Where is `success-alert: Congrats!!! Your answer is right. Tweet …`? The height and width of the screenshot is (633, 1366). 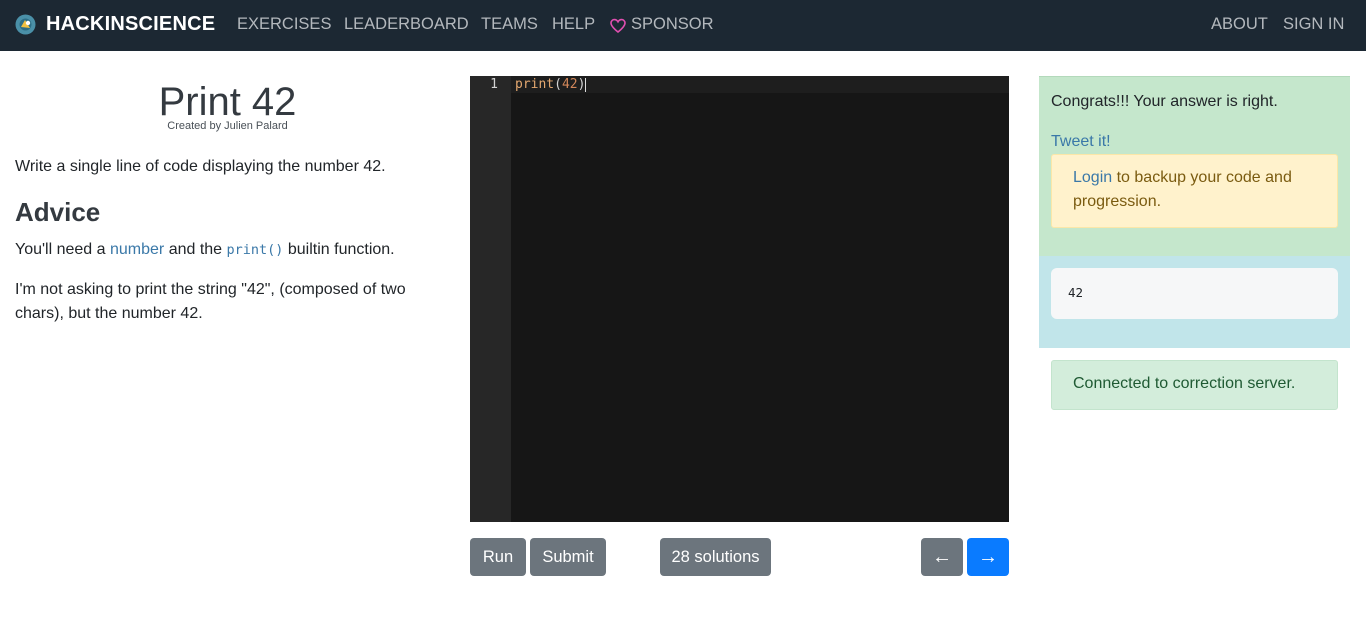
success-alert: Congrats!!! Your answer is right. Tweet … is located at coordinates (1194, 166).